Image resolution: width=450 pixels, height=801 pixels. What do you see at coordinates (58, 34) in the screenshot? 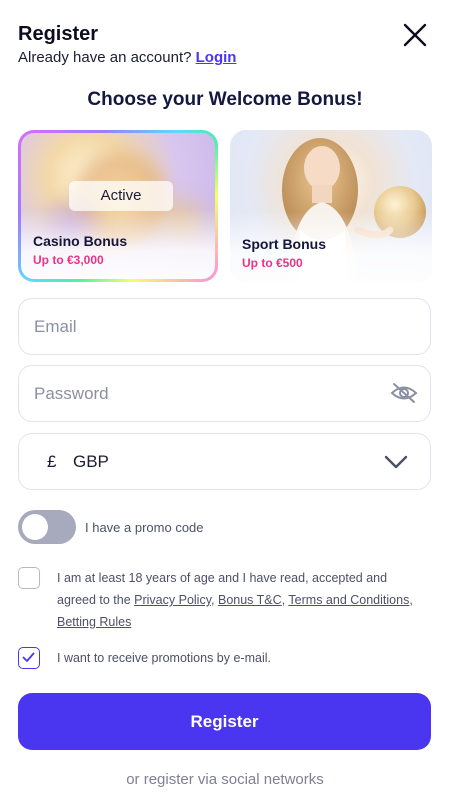
I see `page-title: Register` at bounding box center [58, 34].